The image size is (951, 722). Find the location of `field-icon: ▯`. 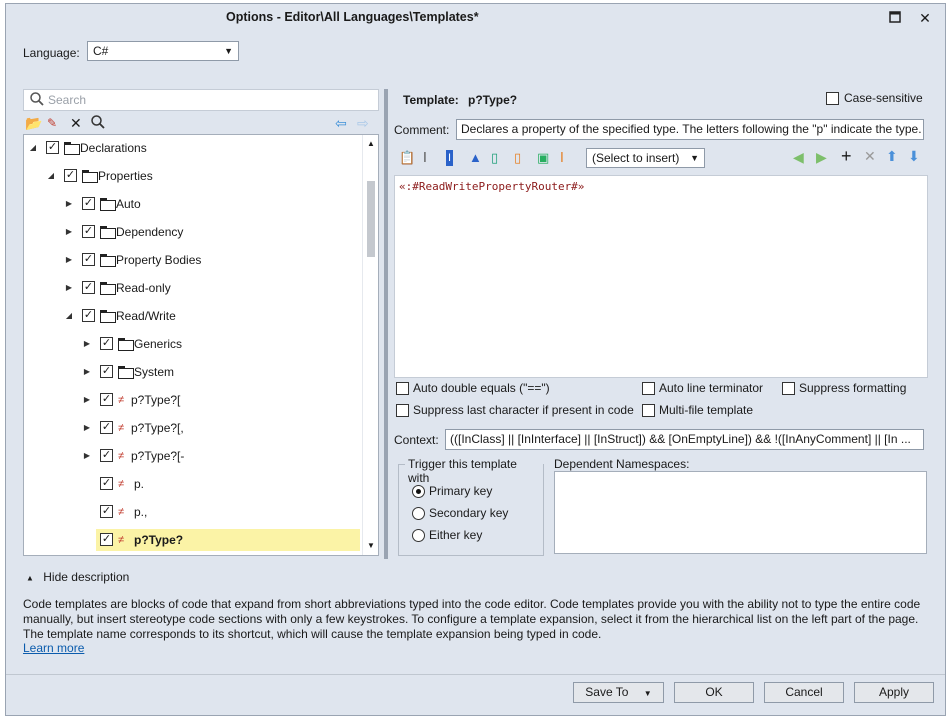

field-icon: ▯ is located at coordinates (494, 158).